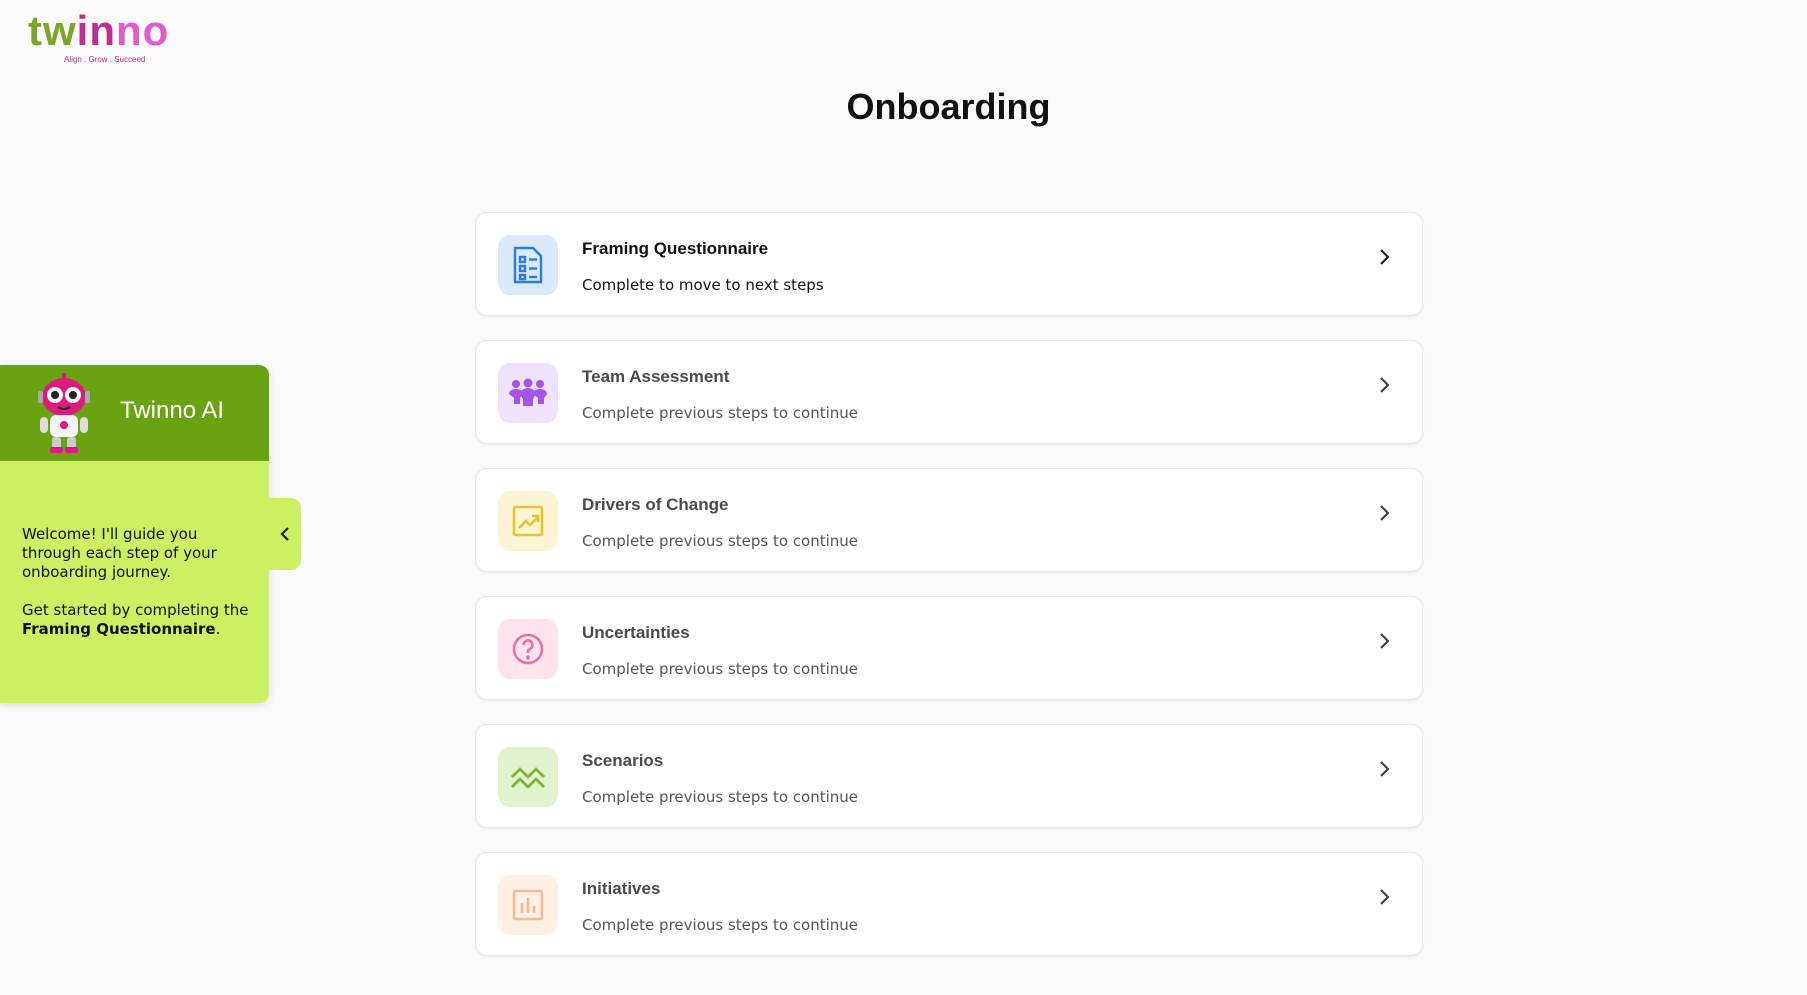 The height and width of the screenshot is (995, 1807). I want to click on page-title: Onboarding, so click(948, 106).